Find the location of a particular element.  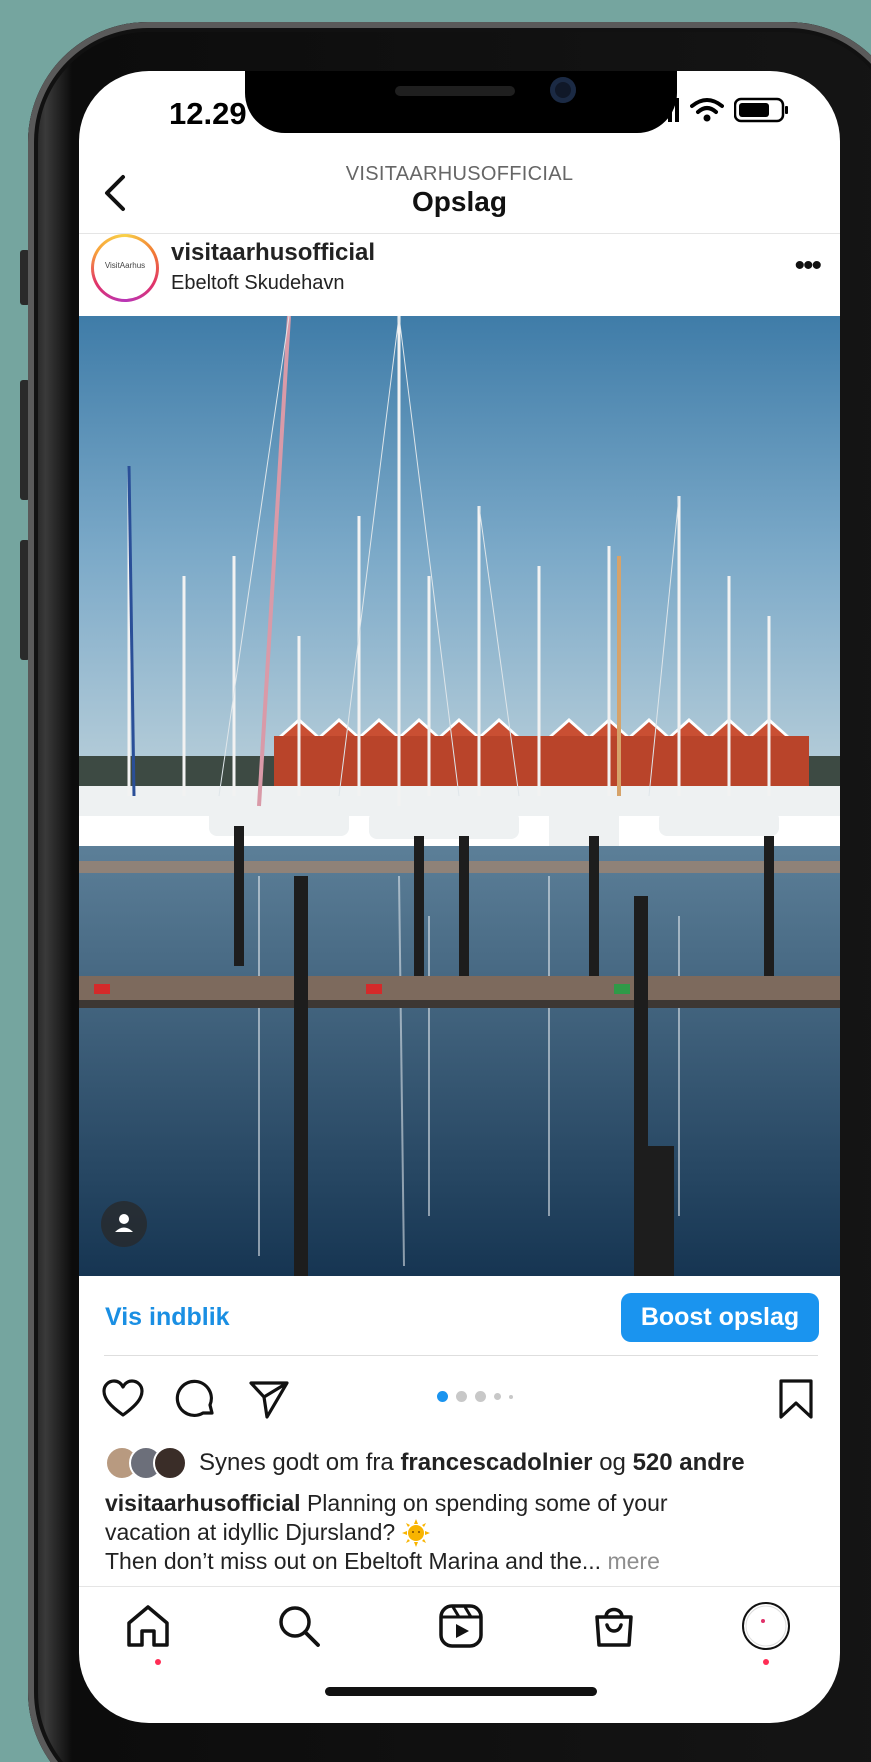

likes-others: 520 andre is located at coordinates (689, 1463).